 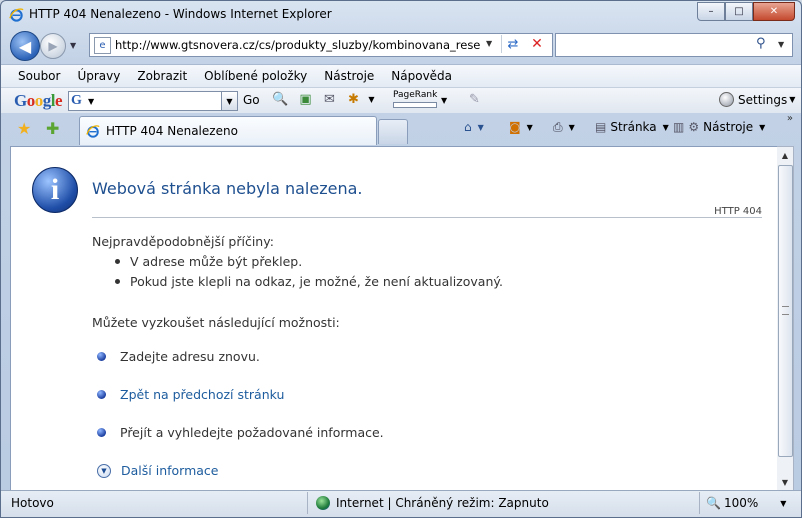 What do you see at coordinates (216, 261) in the screenshot?
I see `cause-text: V adrese může být překlep.` at bounding box center [216, 261].